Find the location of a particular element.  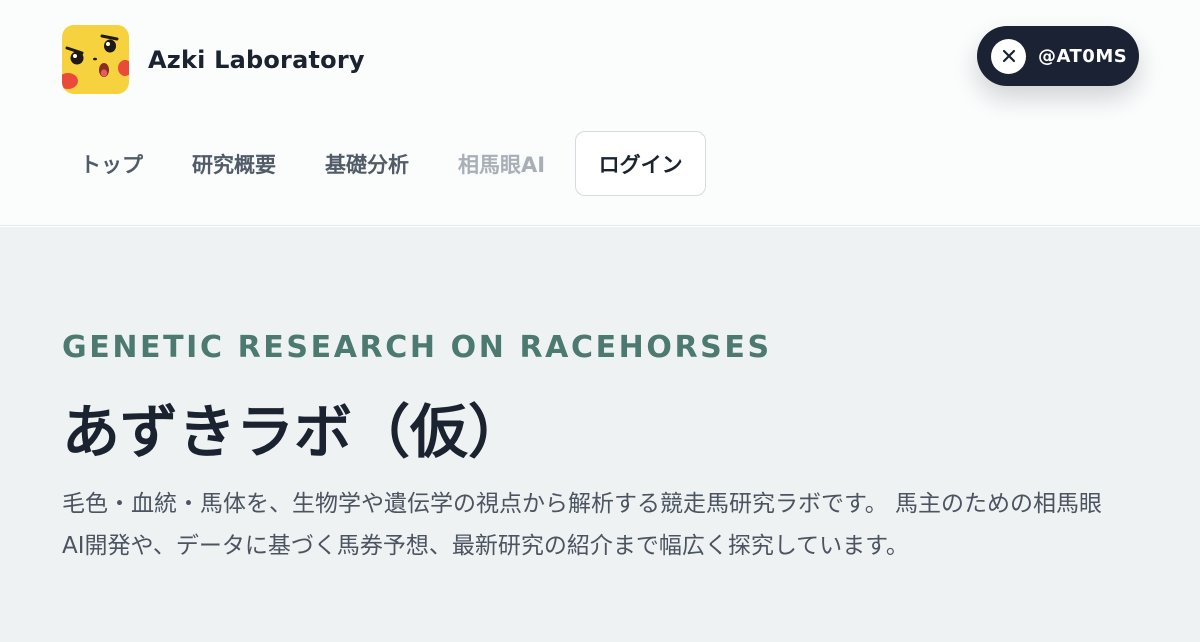

pikachu-face-icon is located at coordinates (95, 59).